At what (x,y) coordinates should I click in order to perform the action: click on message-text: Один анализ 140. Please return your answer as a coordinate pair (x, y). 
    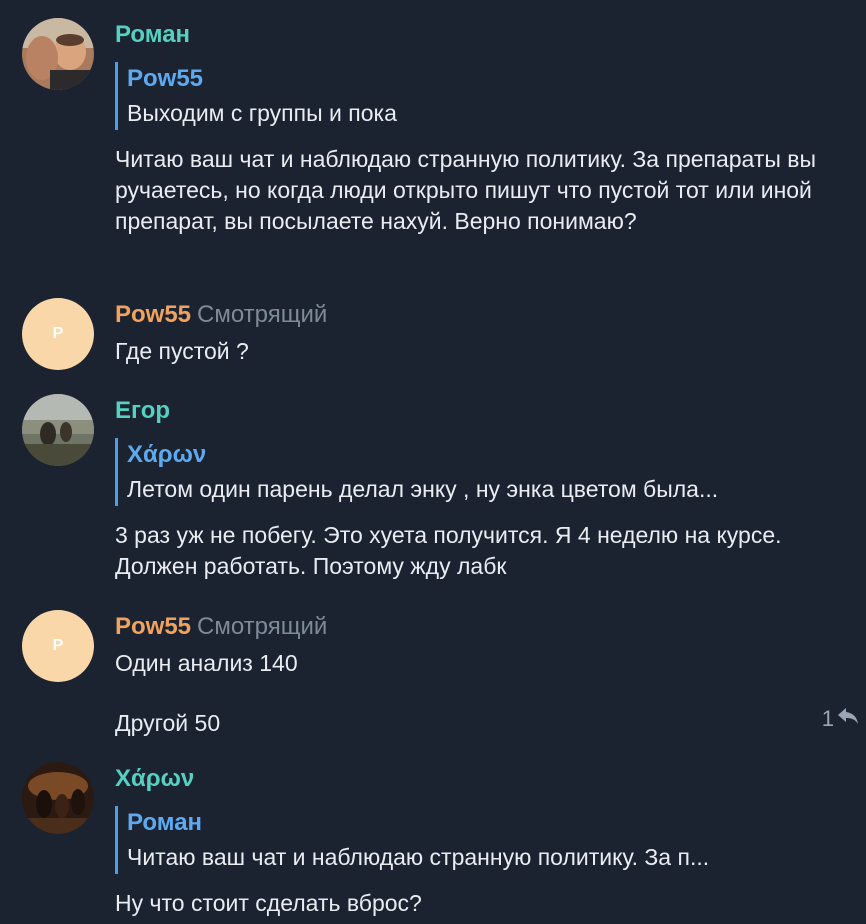
    Looking at the image, I should click on (206, 663).